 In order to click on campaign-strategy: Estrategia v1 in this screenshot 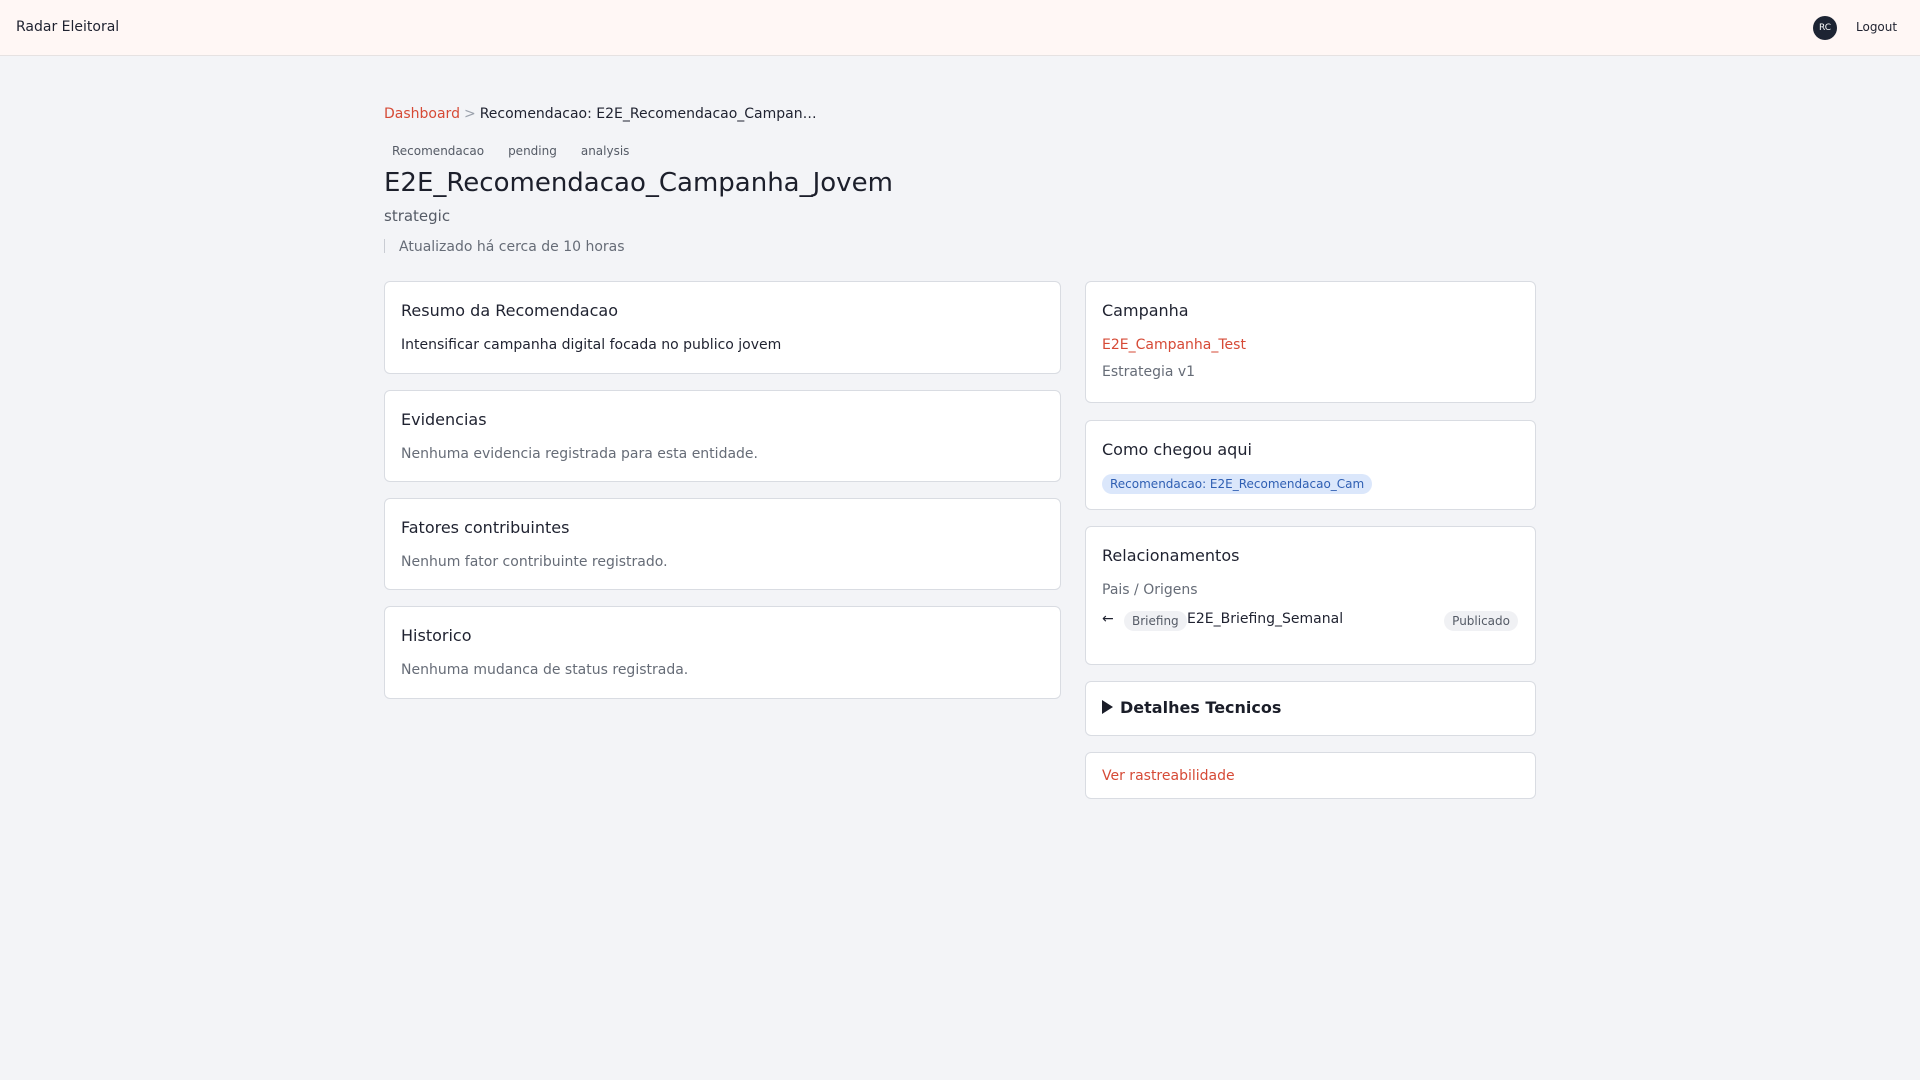, I will do `click(1149, 372)`.